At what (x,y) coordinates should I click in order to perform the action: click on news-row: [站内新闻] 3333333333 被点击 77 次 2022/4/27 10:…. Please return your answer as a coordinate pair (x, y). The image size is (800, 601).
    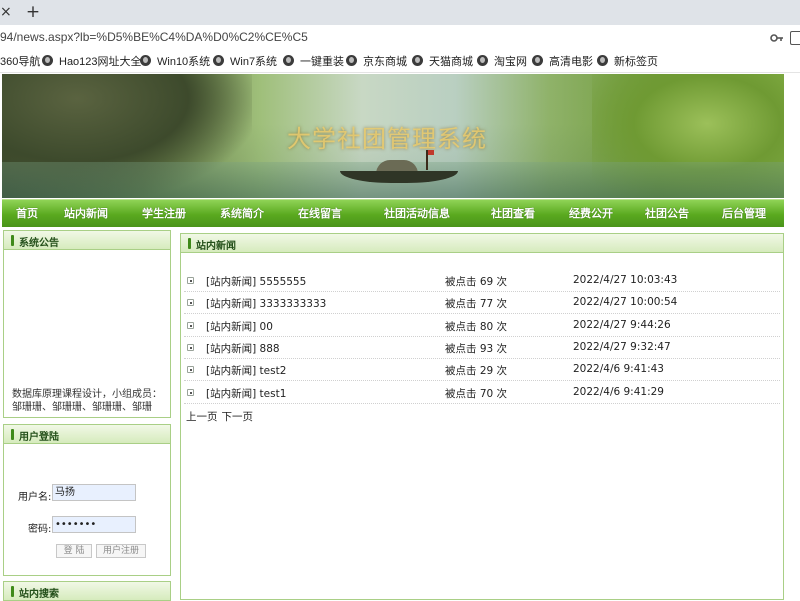
    Looking at the image, I should click on (482, 303).